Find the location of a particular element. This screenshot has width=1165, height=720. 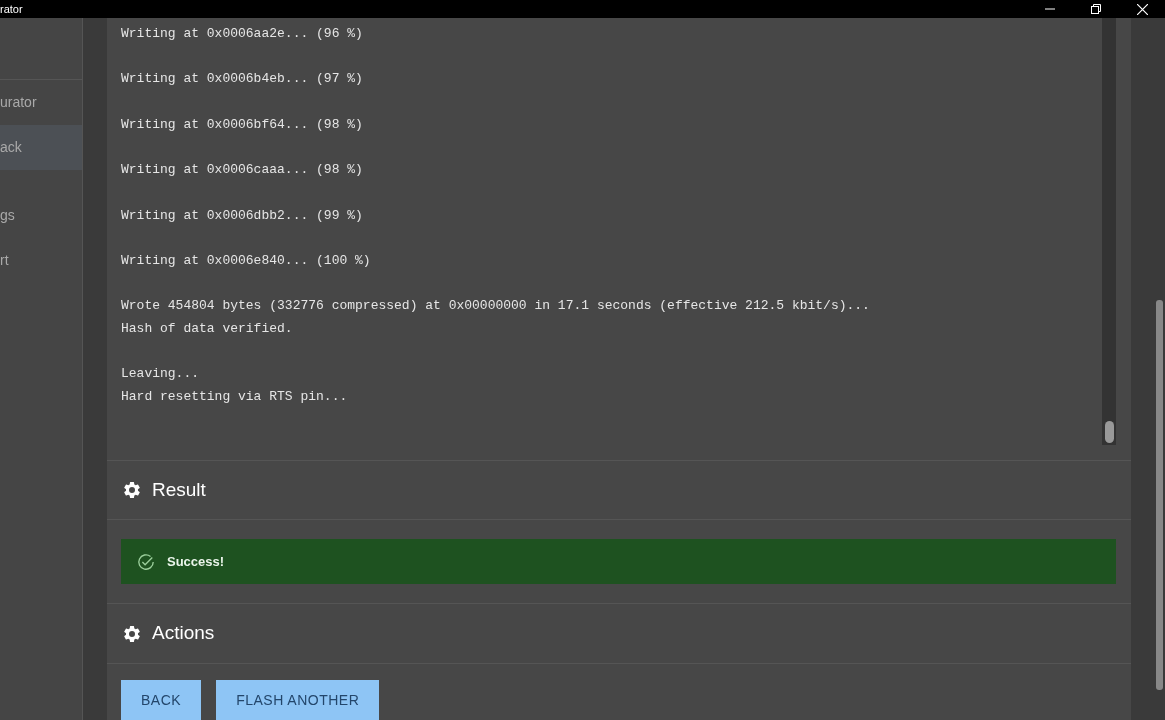

restore-icon is located at coordinates (1096, 9).